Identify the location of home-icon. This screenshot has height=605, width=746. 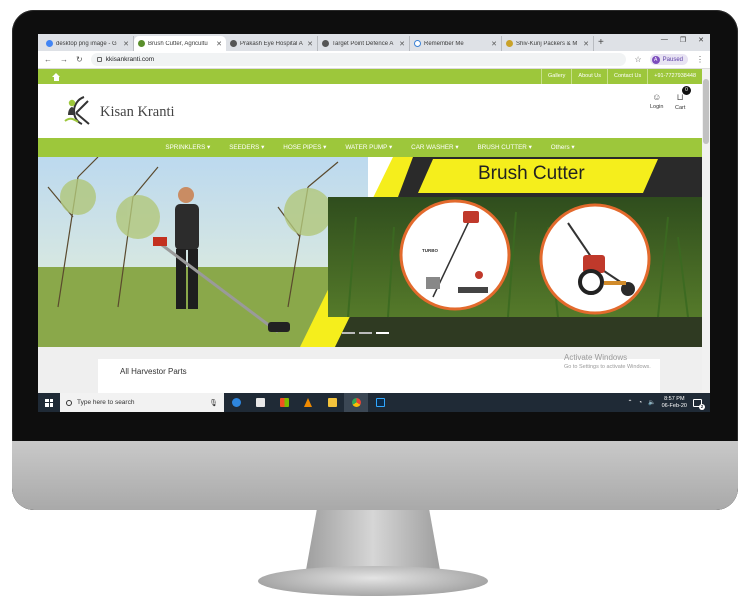
(56, 76).